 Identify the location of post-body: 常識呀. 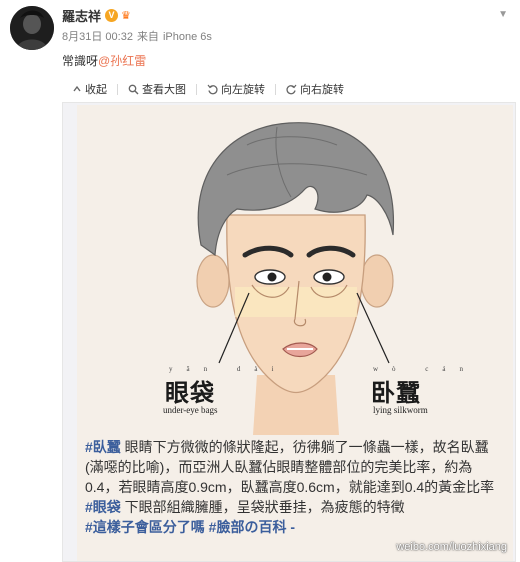
(80, 61).